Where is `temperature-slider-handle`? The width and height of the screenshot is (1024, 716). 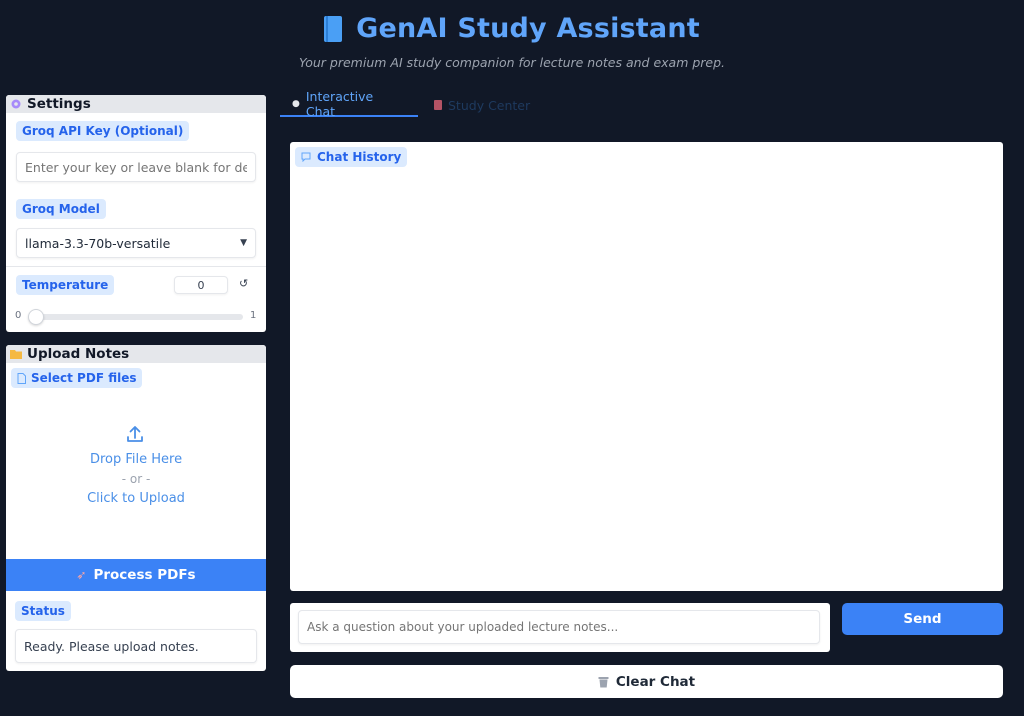
temperature-slider-handle is located at coordinates (36, 317).